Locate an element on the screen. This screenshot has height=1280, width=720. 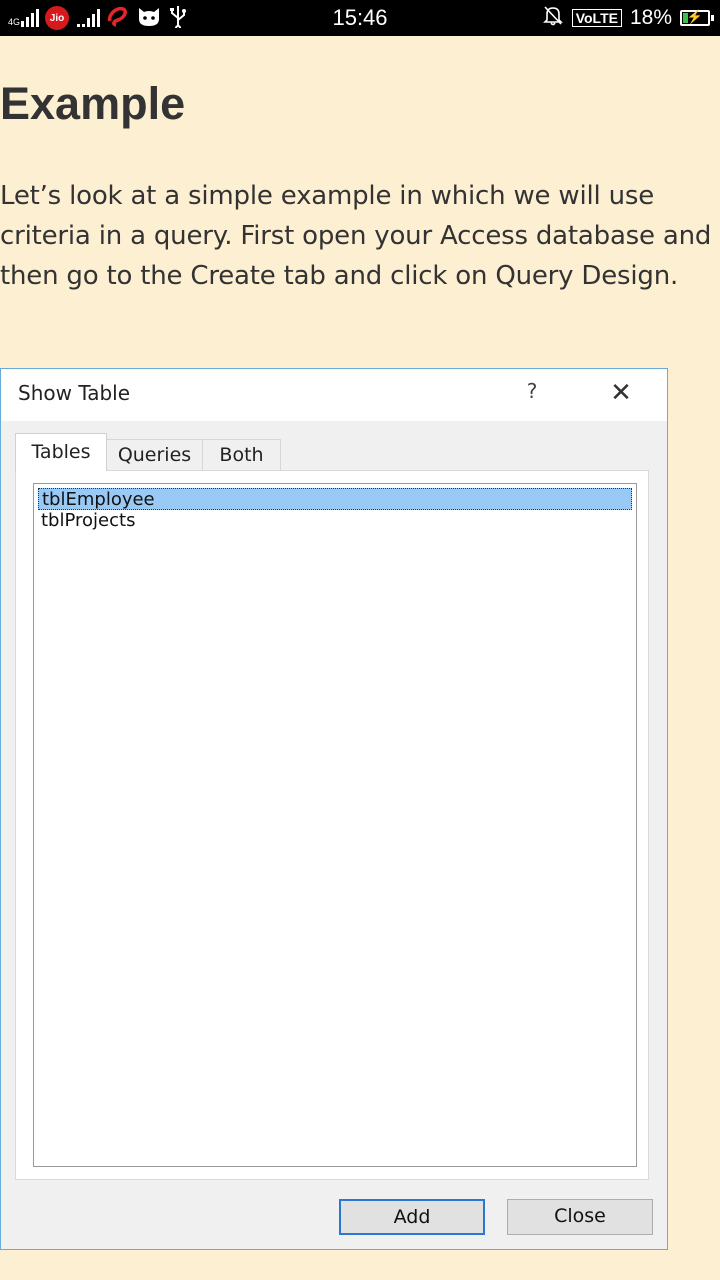
tab-both: Both is located at coordinates (242, 455).